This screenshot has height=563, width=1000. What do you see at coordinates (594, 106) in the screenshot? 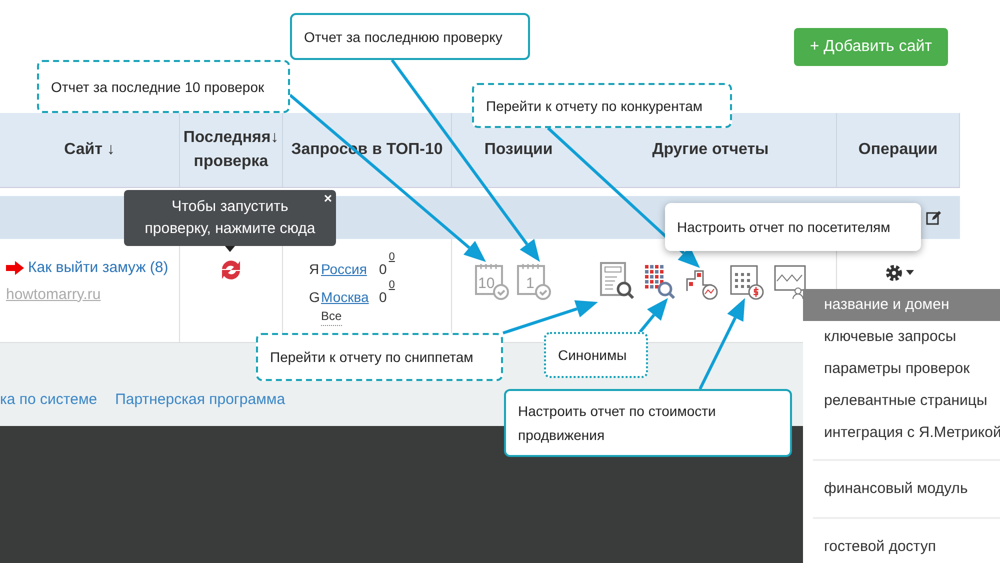
I see `callout-text: Перейти к отчету по конкурентам` at bounding box center [594, 106].